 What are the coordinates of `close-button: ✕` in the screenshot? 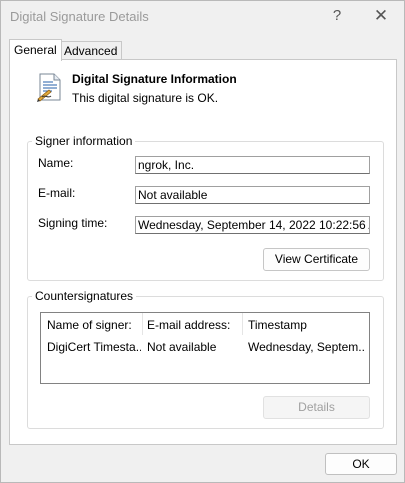 It's located at (381, 16).